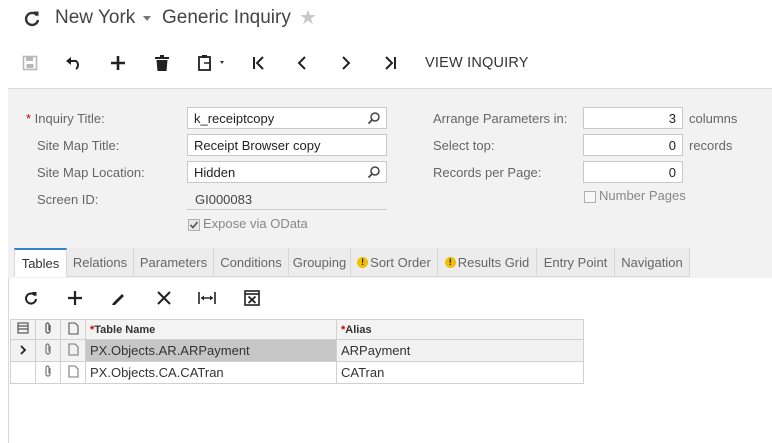 The image size is (772, 443). Describe the element at coordinates (320, 262) in the screenshot. I see `tab-grouping: Grouping` at that location.